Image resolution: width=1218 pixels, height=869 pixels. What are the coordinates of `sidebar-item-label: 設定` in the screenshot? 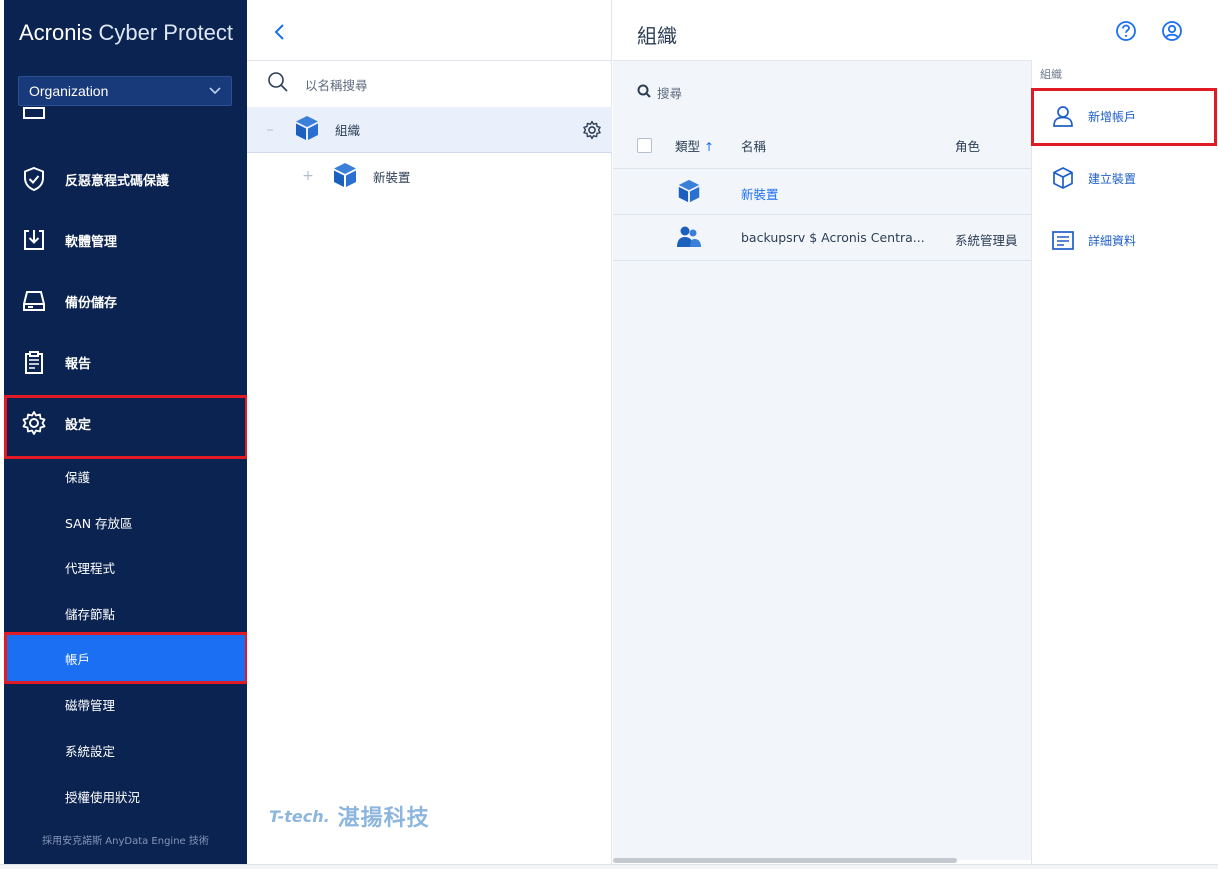 It's located at (78, 425).